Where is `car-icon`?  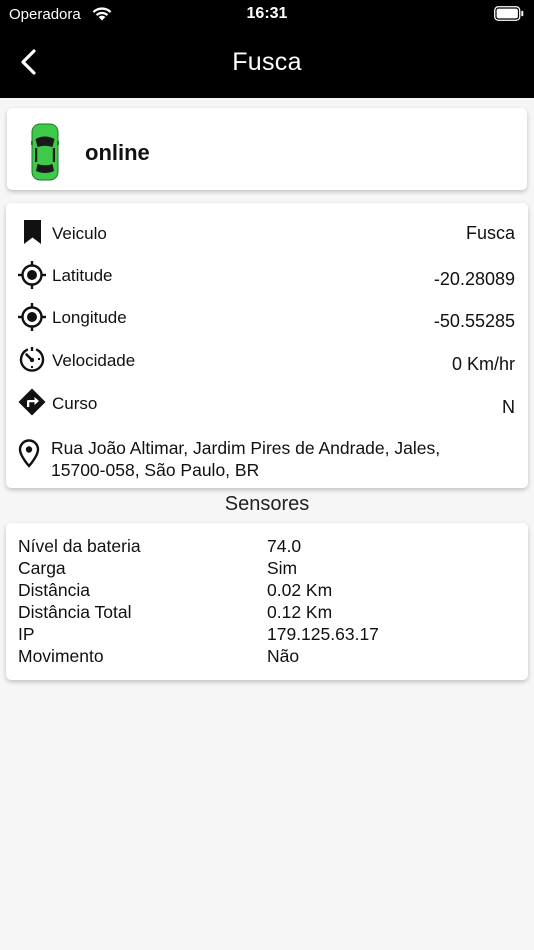 car-icon is located at coordinates (45, 154).